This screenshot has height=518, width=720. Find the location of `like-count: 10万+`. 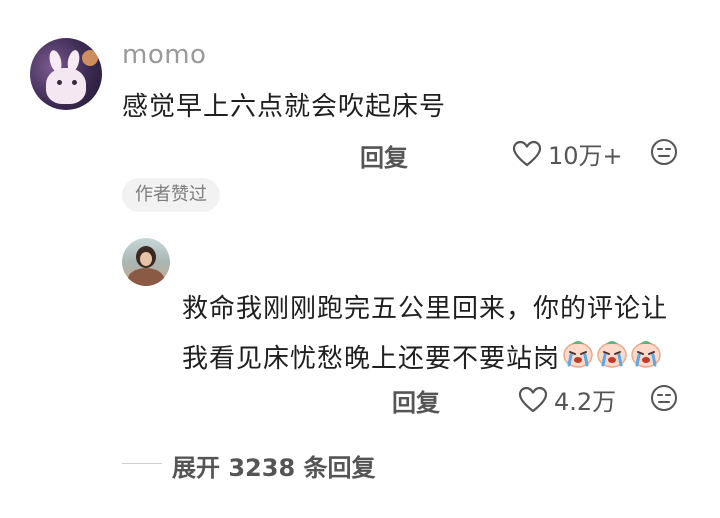

like-count: 10万+ is located at coordinates (585, 156).